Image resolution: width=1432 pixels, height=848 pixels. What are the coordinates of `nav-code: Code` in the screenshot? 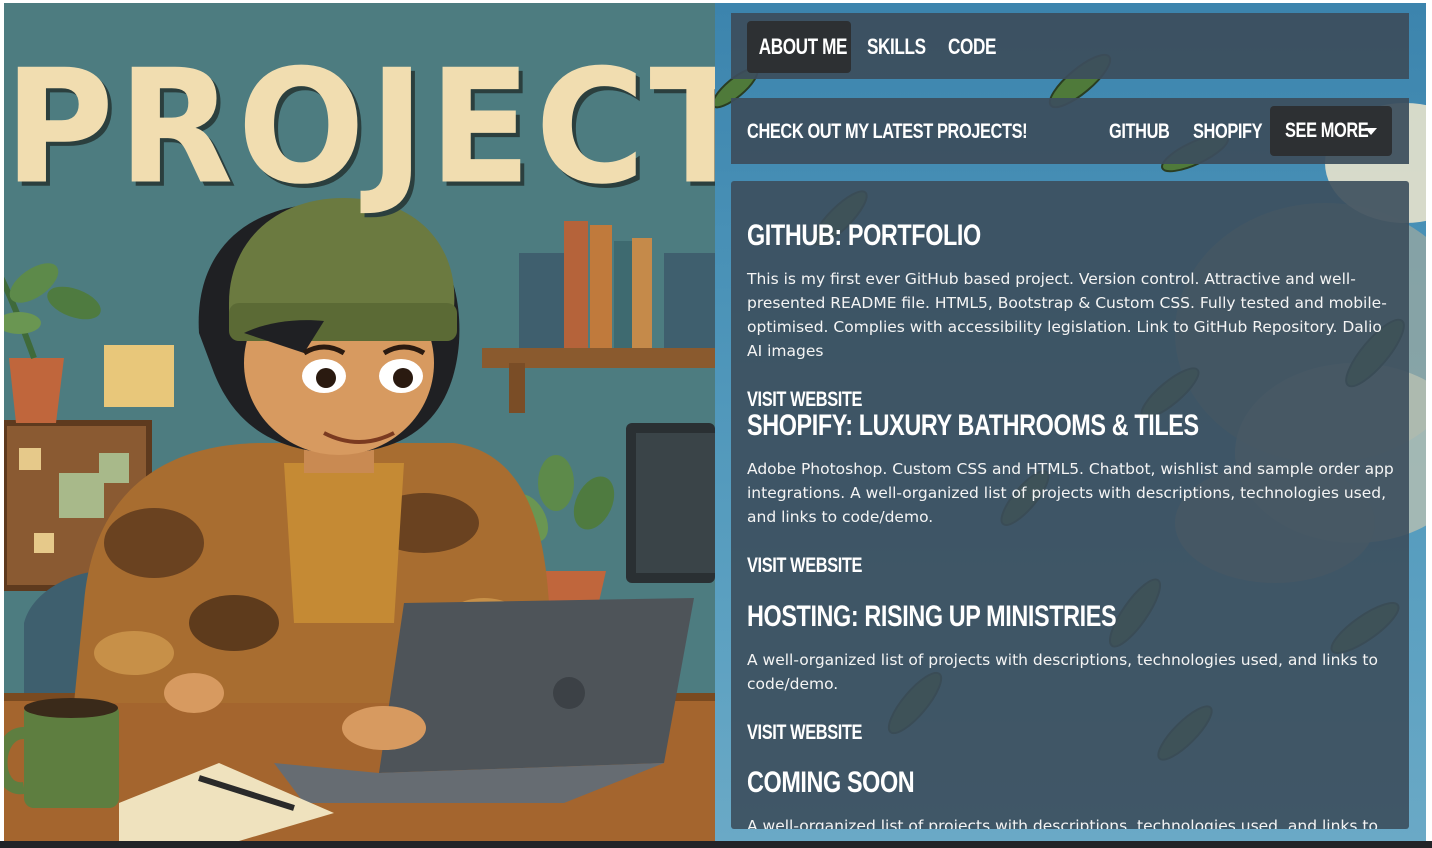 It's located at (973, 47).